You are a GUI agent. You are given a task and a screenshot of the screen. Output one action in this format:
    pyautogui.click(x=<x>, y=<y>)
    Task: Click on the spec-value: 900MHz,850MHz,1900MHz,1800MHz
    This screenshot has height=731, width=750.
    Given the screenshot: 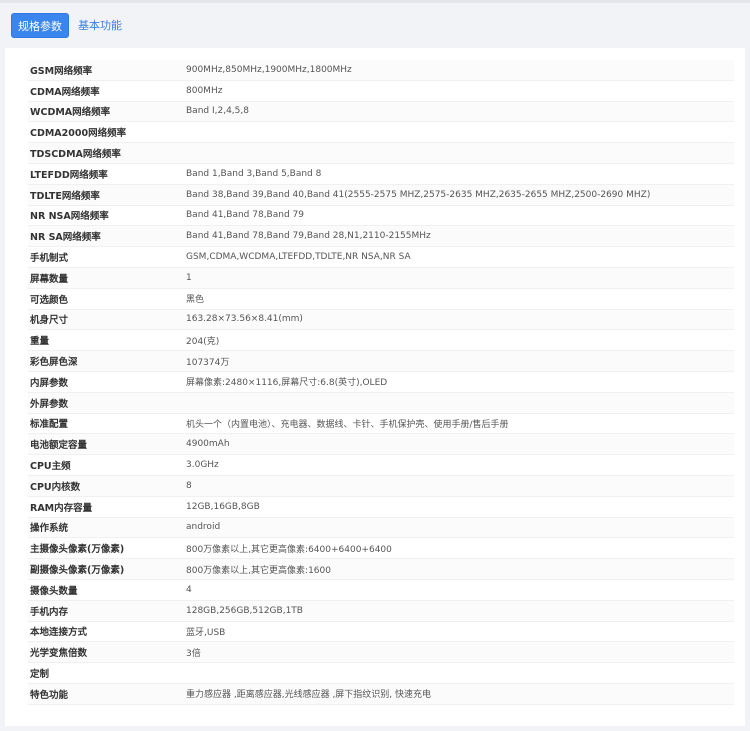 What is the action you would take?
    pyautogui.click(x=269, y=69)
    